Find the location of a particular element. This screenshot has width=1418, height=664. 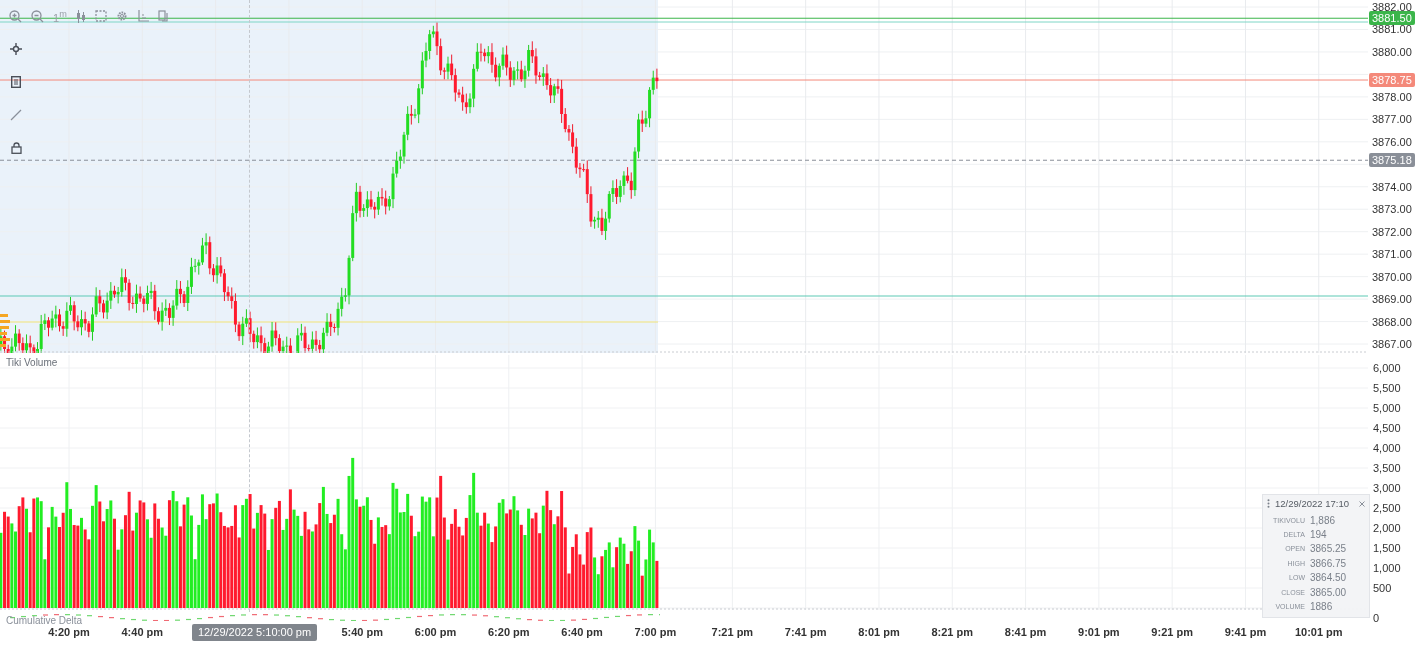

tooltip-value: 3865.00 is located at coordinates (1328, 592).